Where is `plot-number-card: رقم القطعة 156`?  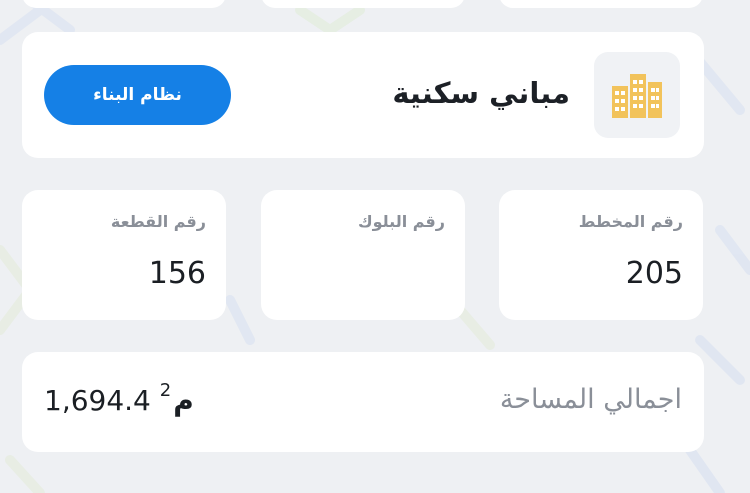
plot-number-card: رقم القطعة 156 is located at coordinates (124, 255).